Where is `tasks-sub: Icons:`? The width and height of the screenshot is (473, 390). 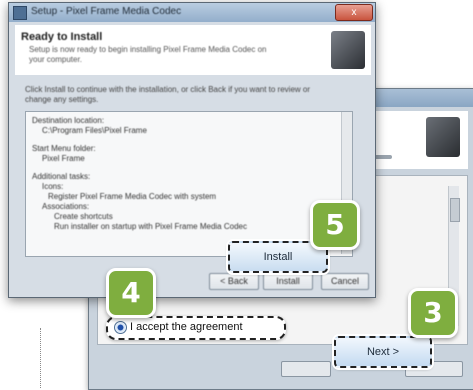
tasks-sub: Icons: is located at coordinates (53, 186).